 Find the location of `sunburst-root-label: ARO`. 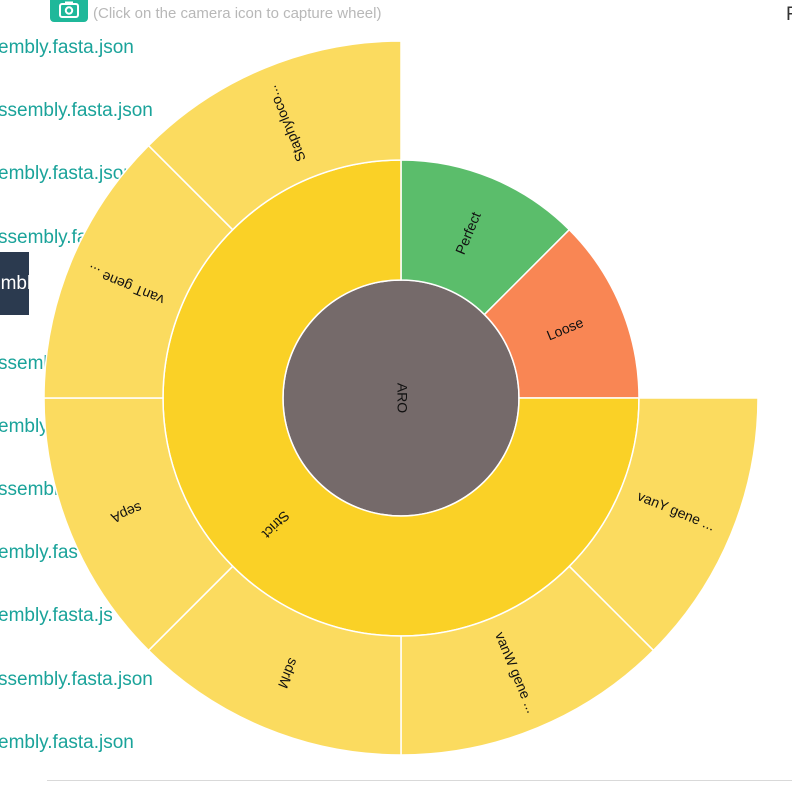

sunburst-root-label: ARO is located at coordinates (402, 398).